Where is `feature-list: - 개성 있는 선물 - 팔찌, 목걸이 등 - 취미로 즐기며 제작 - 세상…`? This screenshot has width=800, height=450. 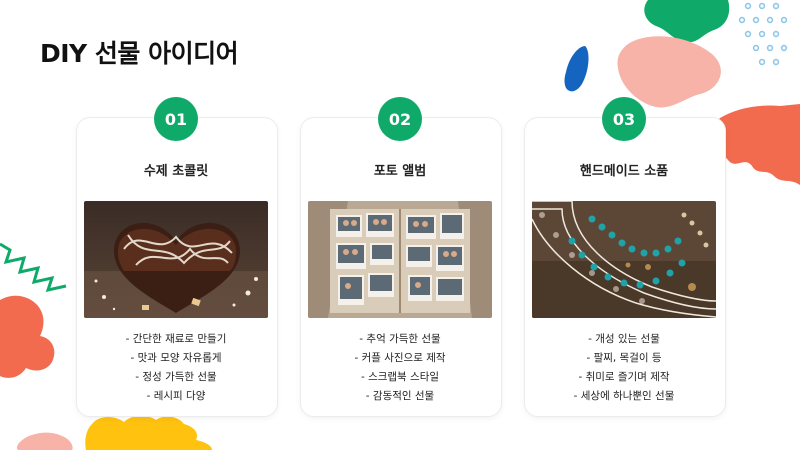
feature-list: - 개성 있는 선물 - 팔찌, 목걸이 등 - 취미로 즐기며 제작 - 세상… is located at coordinates (624, 368).